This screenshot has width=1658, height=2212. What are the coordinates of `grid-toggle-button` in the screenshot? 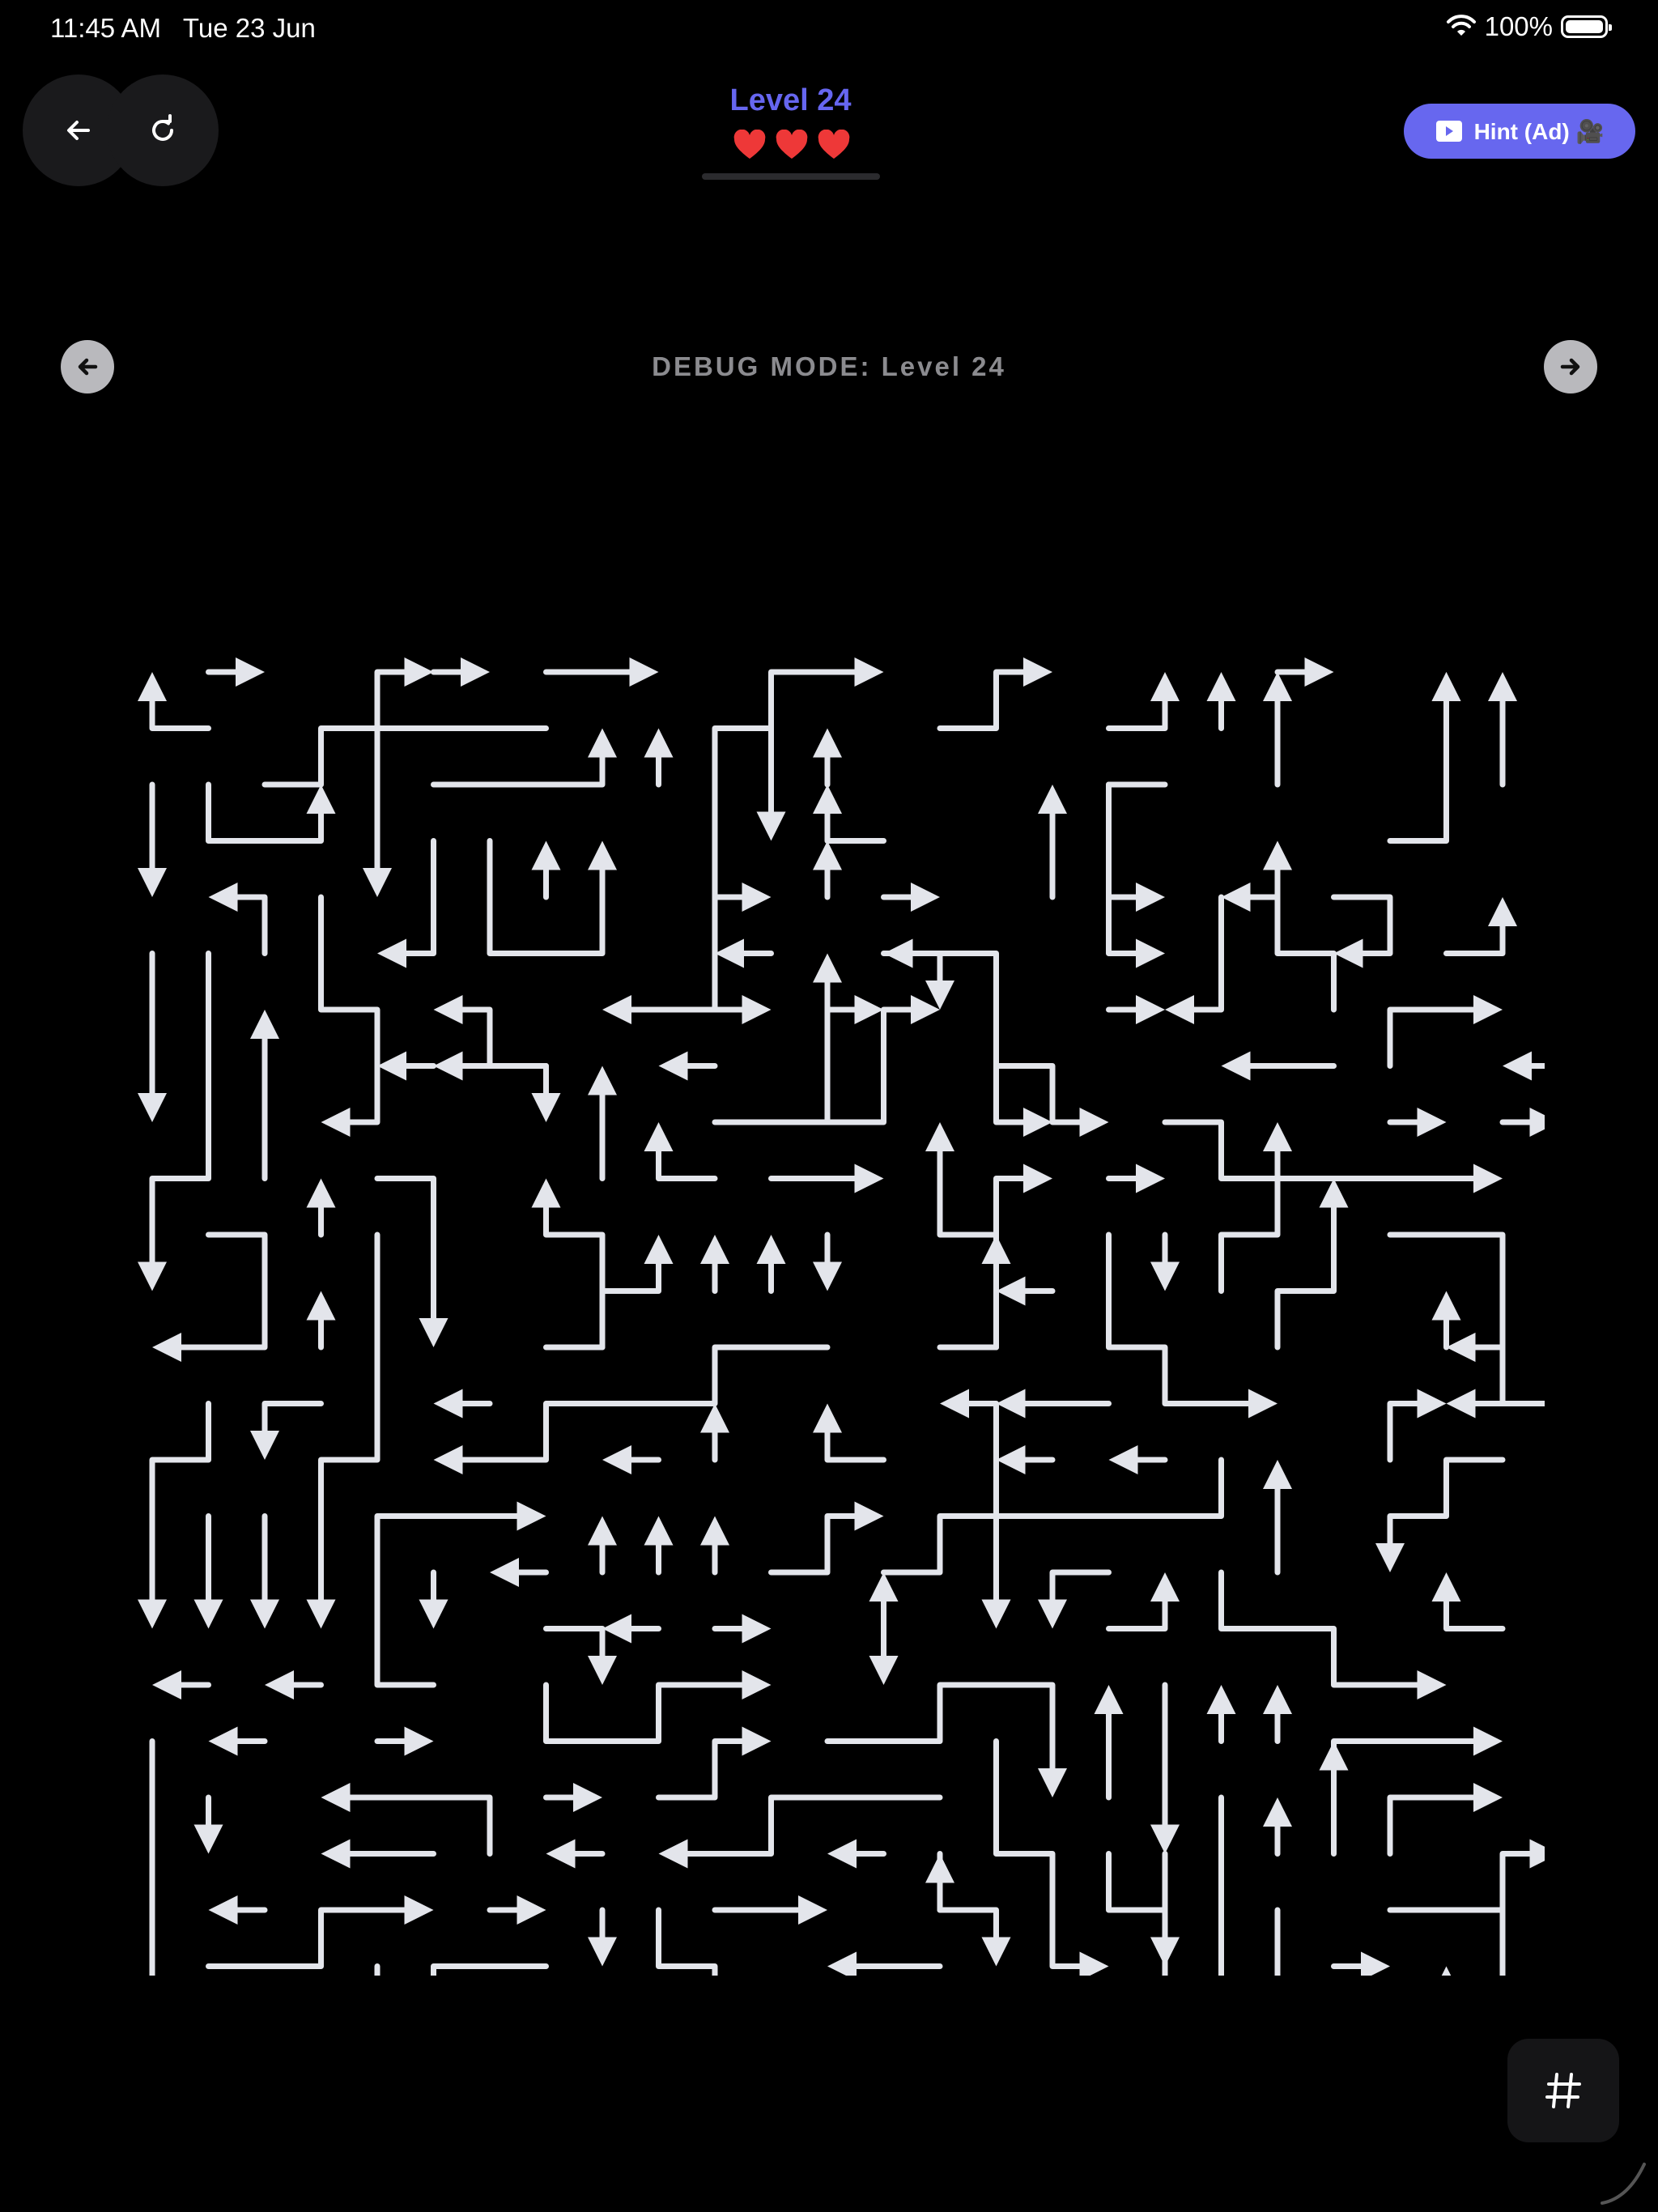 It's located at (1563, 2090).